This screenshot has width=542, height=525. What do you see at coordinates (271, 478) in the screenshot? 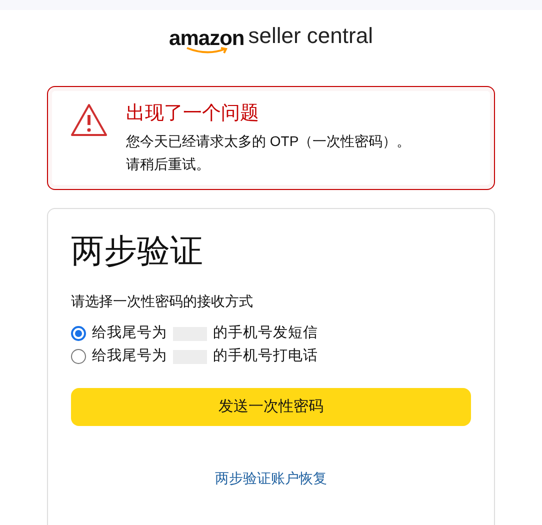
I see `account-recovery-link: 两步验证账户恢复` at bounding box center [271, 478].